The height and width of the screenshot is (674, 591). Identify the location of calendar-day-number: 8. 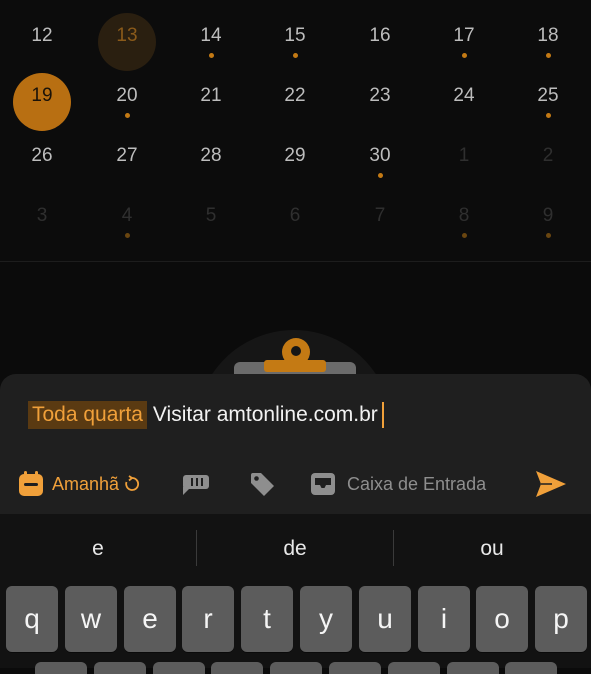
(464, 215).